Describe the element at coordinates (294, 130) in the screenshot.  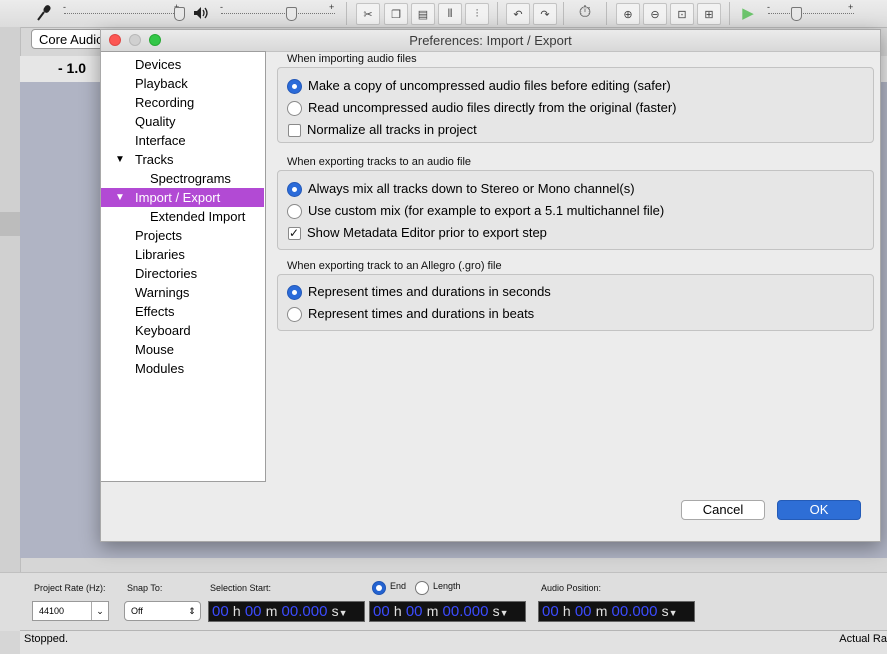
I see `normalize-checkbox` at that location.